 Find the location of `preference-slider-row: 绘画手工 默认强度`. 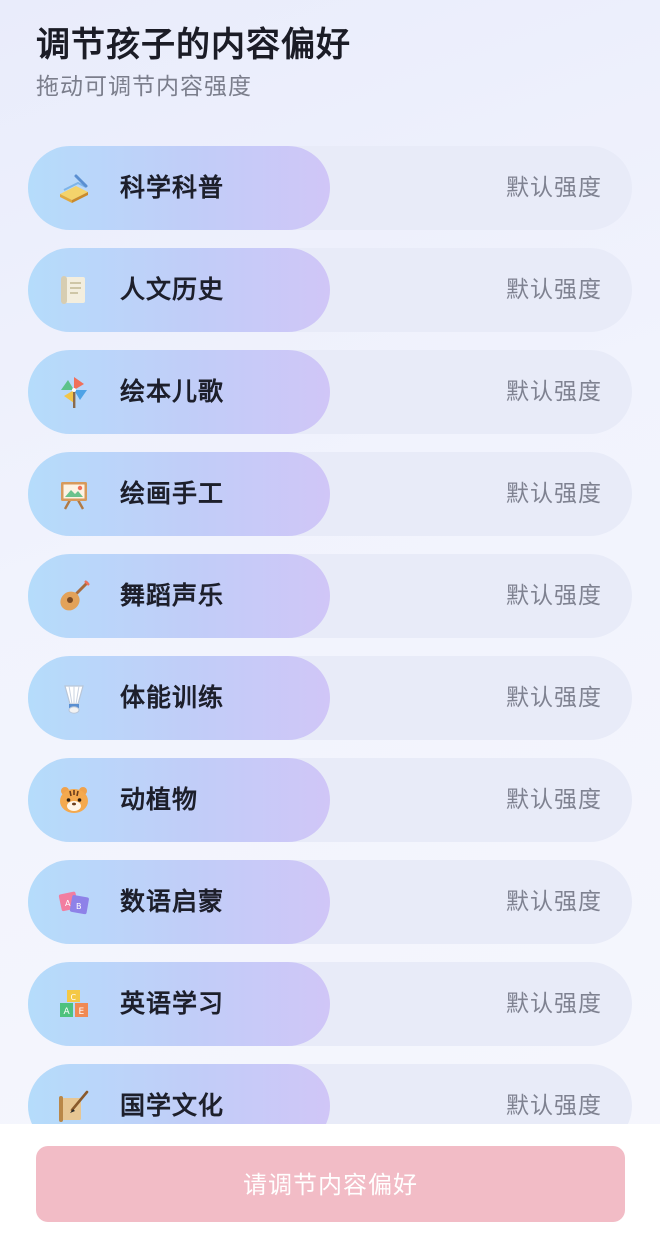

preference-slider-row: 绘画手工 默认强度 is located at coordinates (330, 494).